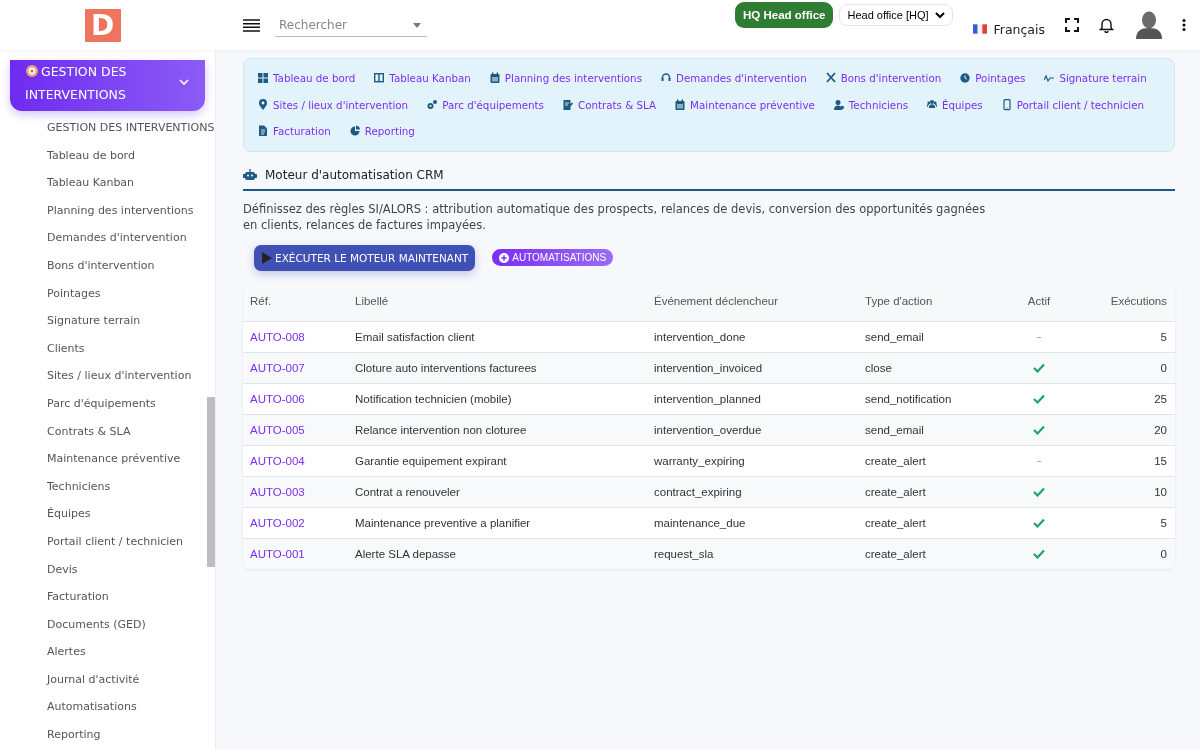 Image resolution: width=1200 pixels, height=750 pixels. I want to click on bell-icon, so click(1106, 25).